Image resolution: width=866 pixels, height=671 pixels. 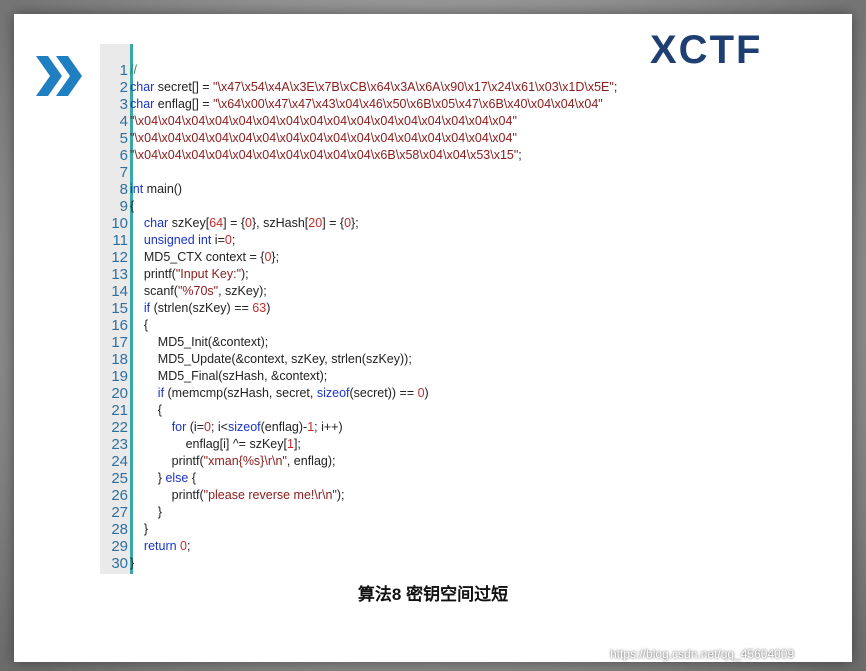 I want to click on line-number: 25, so click(x=119, y=478).